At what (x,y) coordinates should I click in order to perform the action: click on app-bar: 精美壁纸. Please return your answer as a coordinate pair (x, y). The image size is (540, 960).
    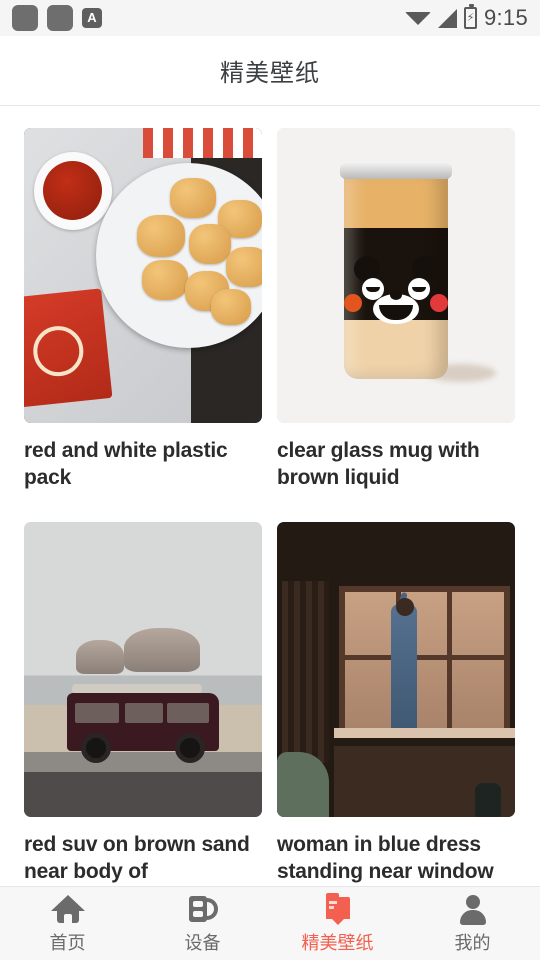
    Looking at the image, I should click on (270, 71).